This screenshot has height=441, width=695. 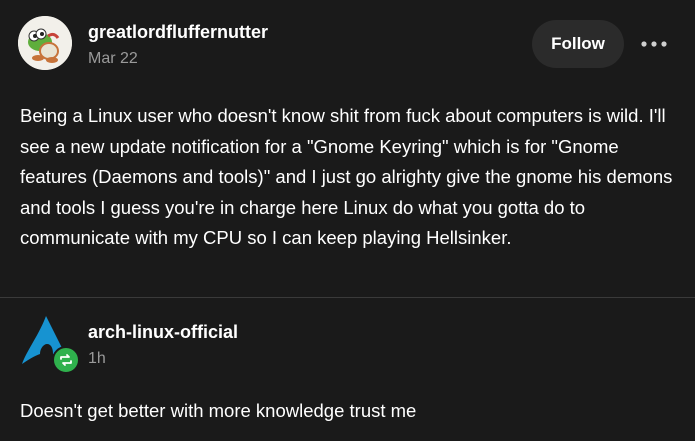 What do you see at coordinates (348, 44) in the screenshot?
I see `post-header: greatlordfluffernutter Mar 22 Follow` at bounding box center [348, 44].